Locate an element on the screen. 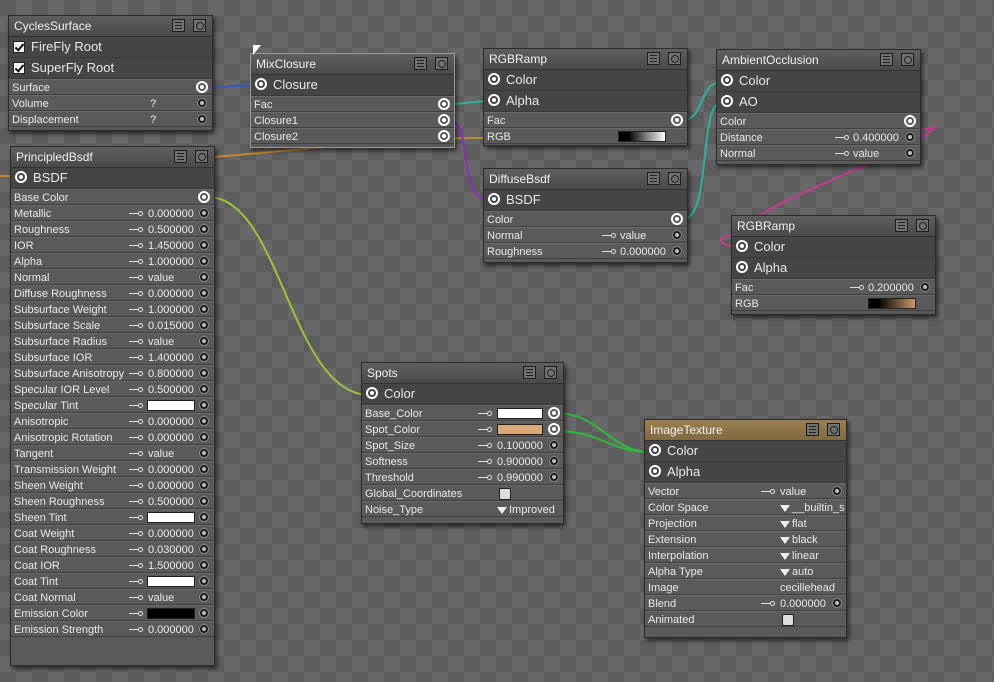 This screenshot has width=994, height=682. prop-value: 0.990000 is located at coordinates (520, 478).